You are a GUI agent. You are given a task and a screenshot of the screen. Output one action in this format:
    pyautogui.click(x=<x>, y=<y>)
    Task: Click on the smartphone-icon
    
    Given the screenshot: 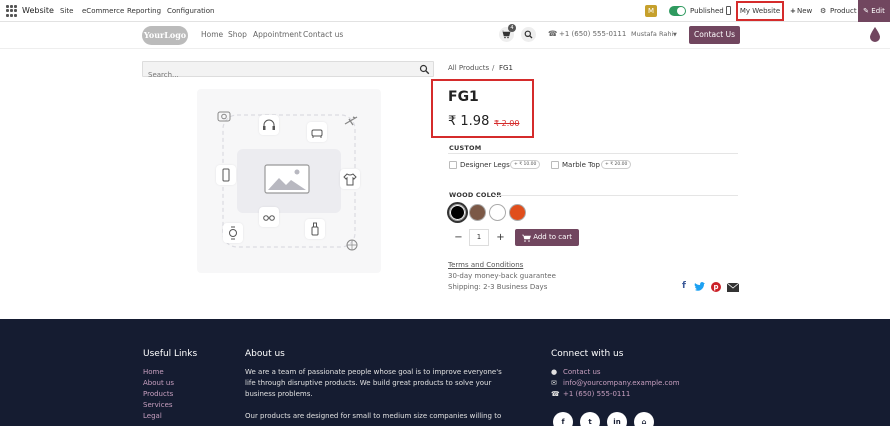 What is the action you would take?
    pyautogui.click(x=226, y=175)
    